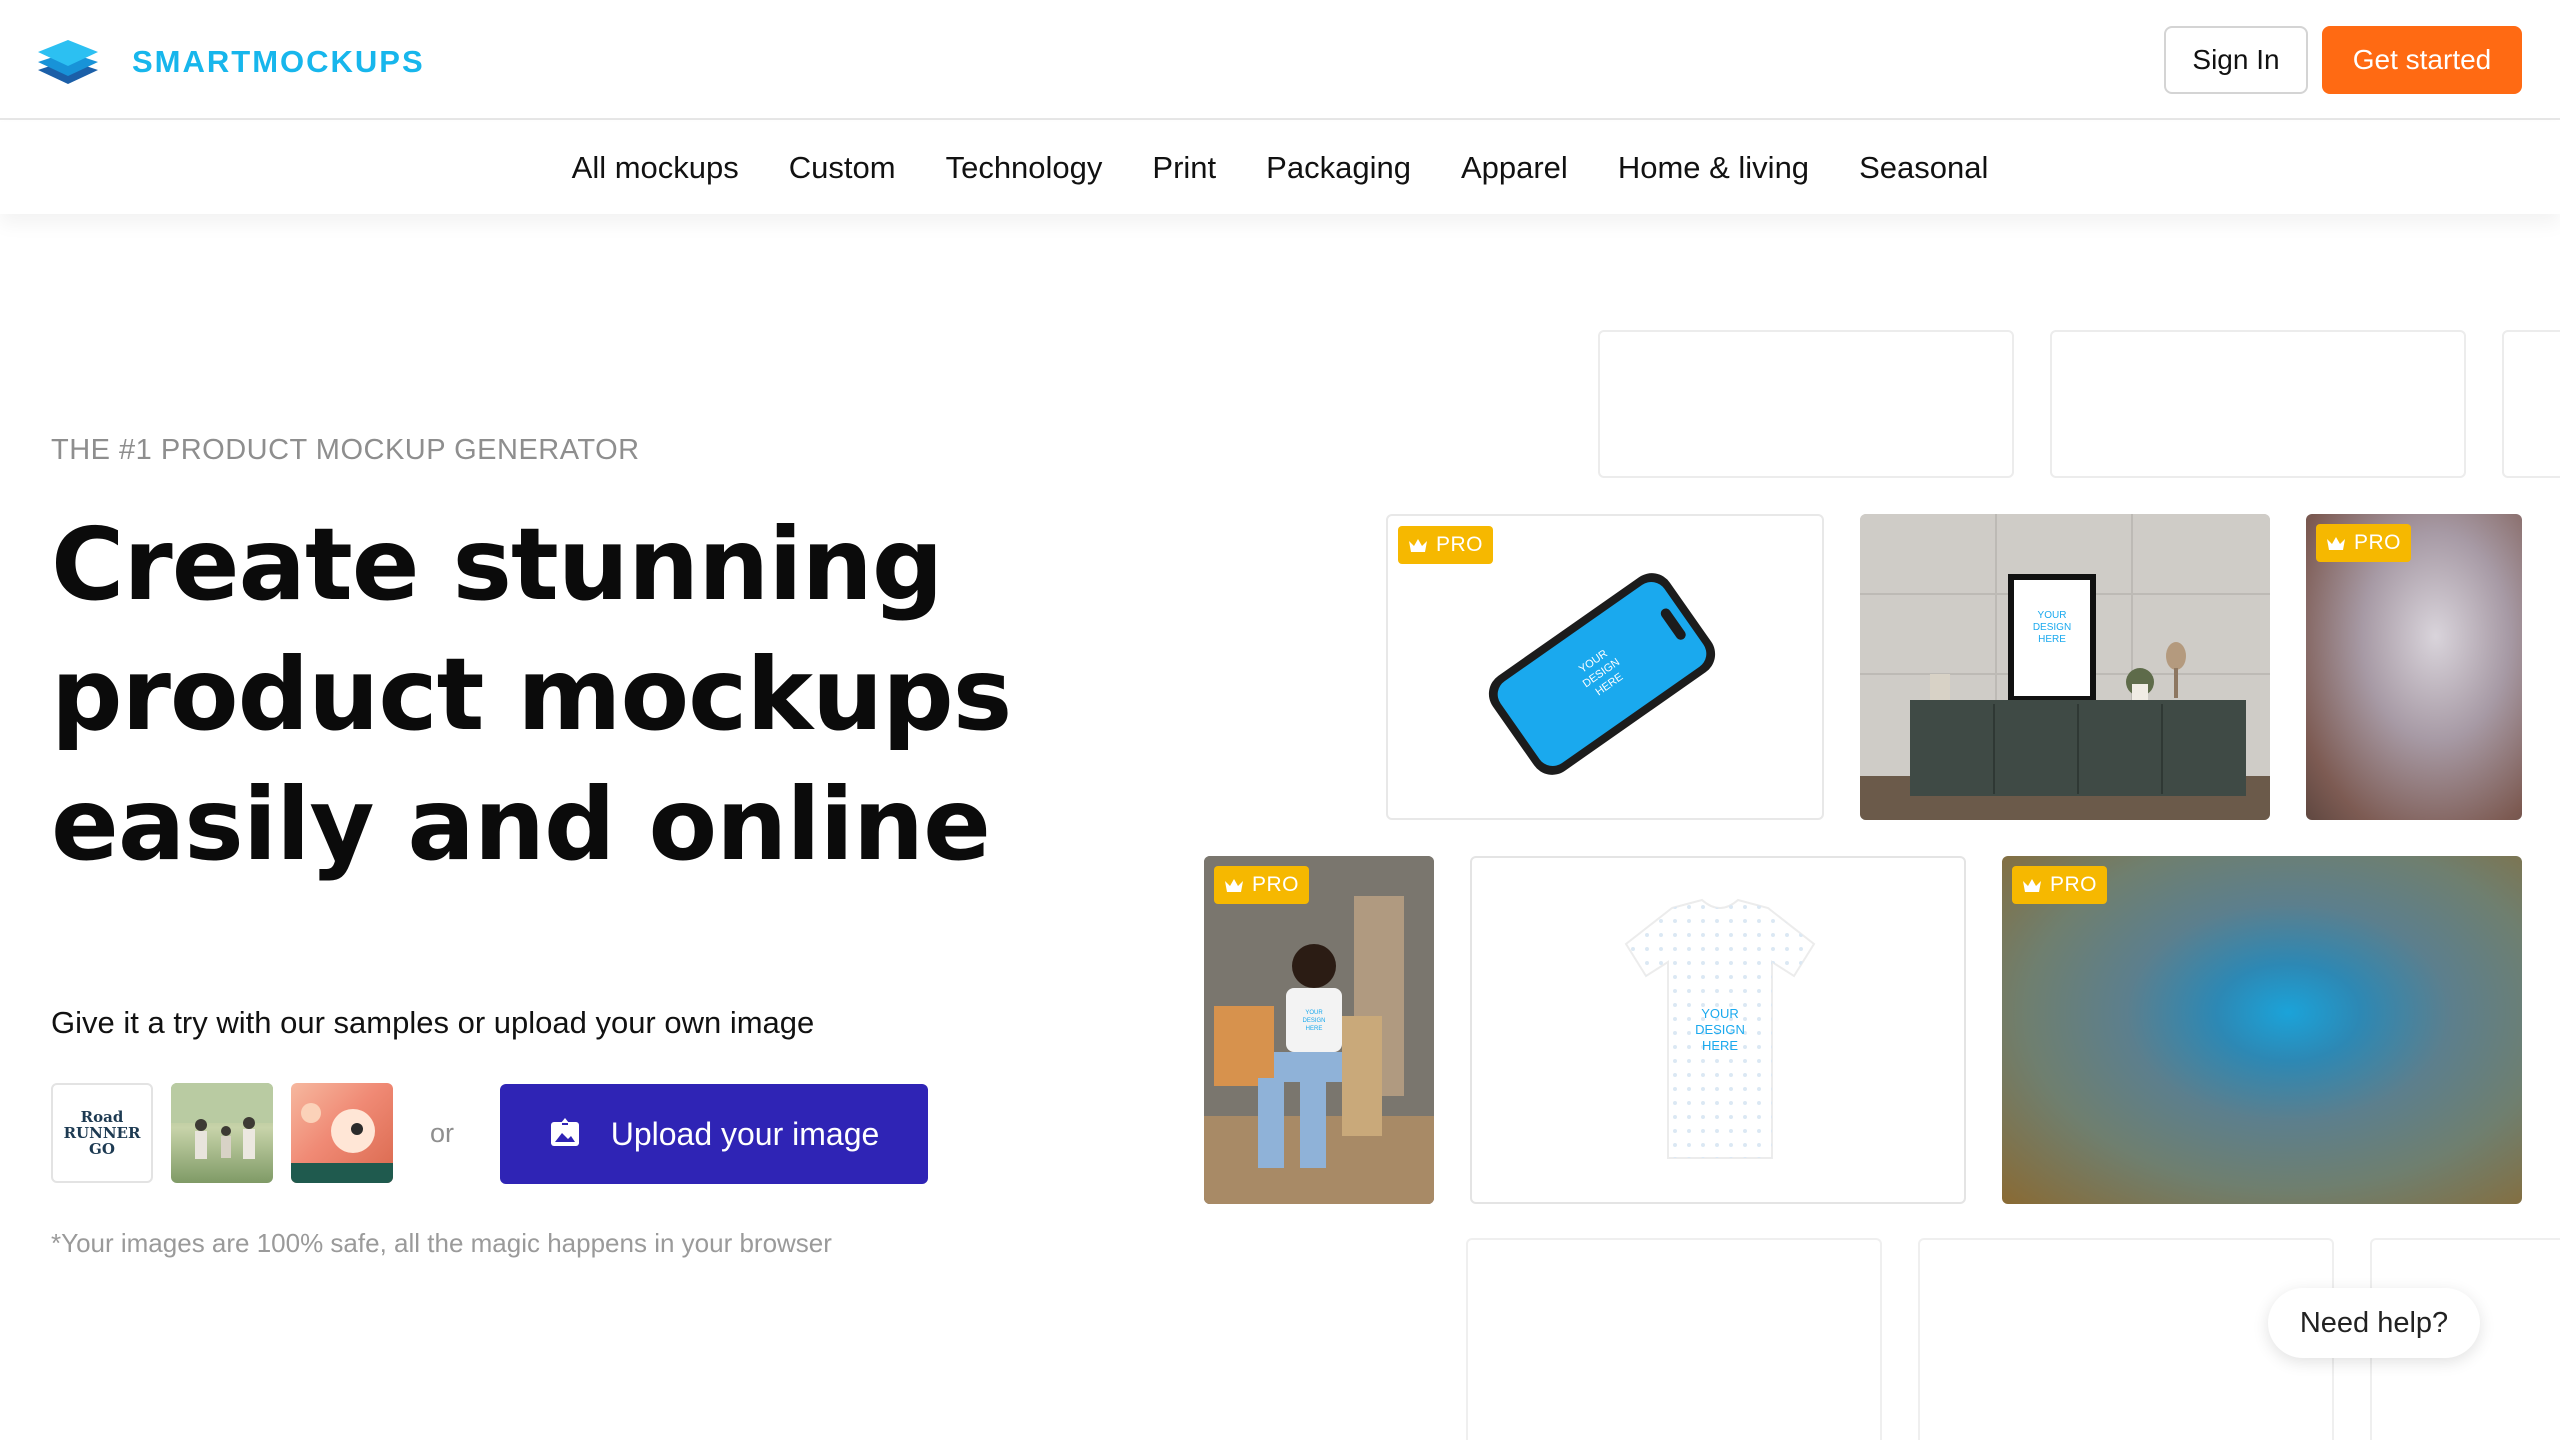  Describe the element at coordinates (68, 62) in the screenshot. I see `smartmockups-logo-icon` at that location.